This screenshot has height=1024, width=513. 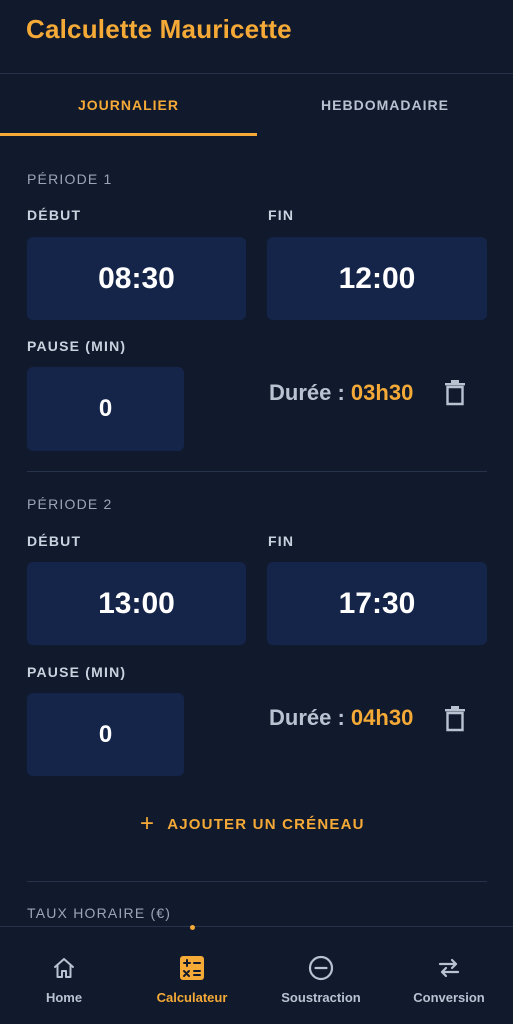 I want to click on calculator-icon, so click(x=192, y=968).